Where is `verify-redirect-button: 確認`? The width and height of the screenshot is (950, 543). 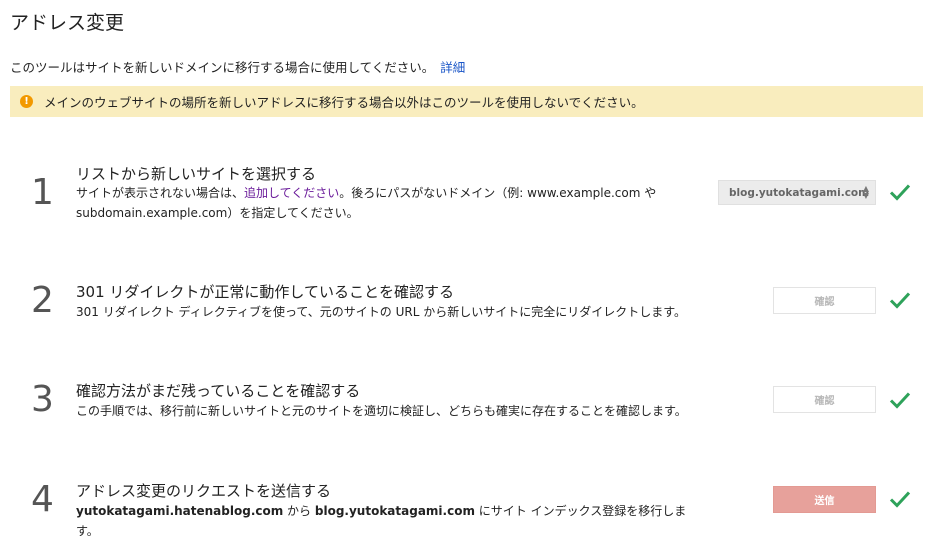
verify-redirect-button: 確認 is located at coordinates (824, 300).